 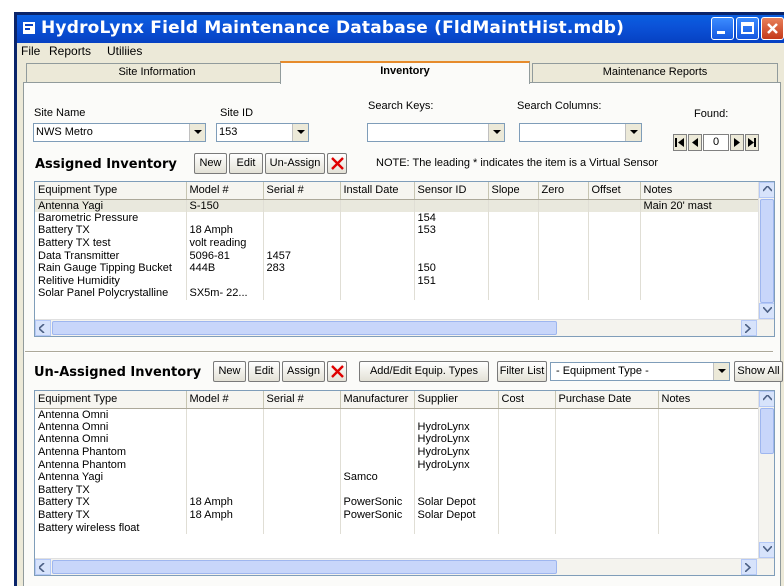 What do you see at coordinates (456, 400) in the screenshot?
I see `column-header: Supplier` at bounding box center [456, 400].